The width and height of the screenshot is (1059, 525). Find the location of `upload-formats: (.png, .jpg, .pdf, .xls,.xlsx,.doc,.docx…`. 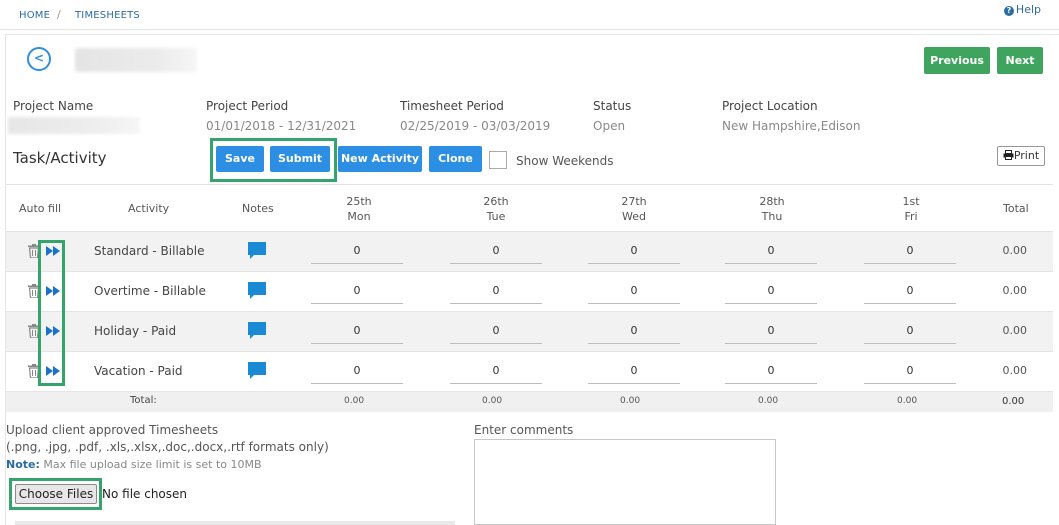

upload-formats: (.png, .jpg, .pdf, .xls,.xlsx,.doc,.docx… is located at coordinates (167, 447).